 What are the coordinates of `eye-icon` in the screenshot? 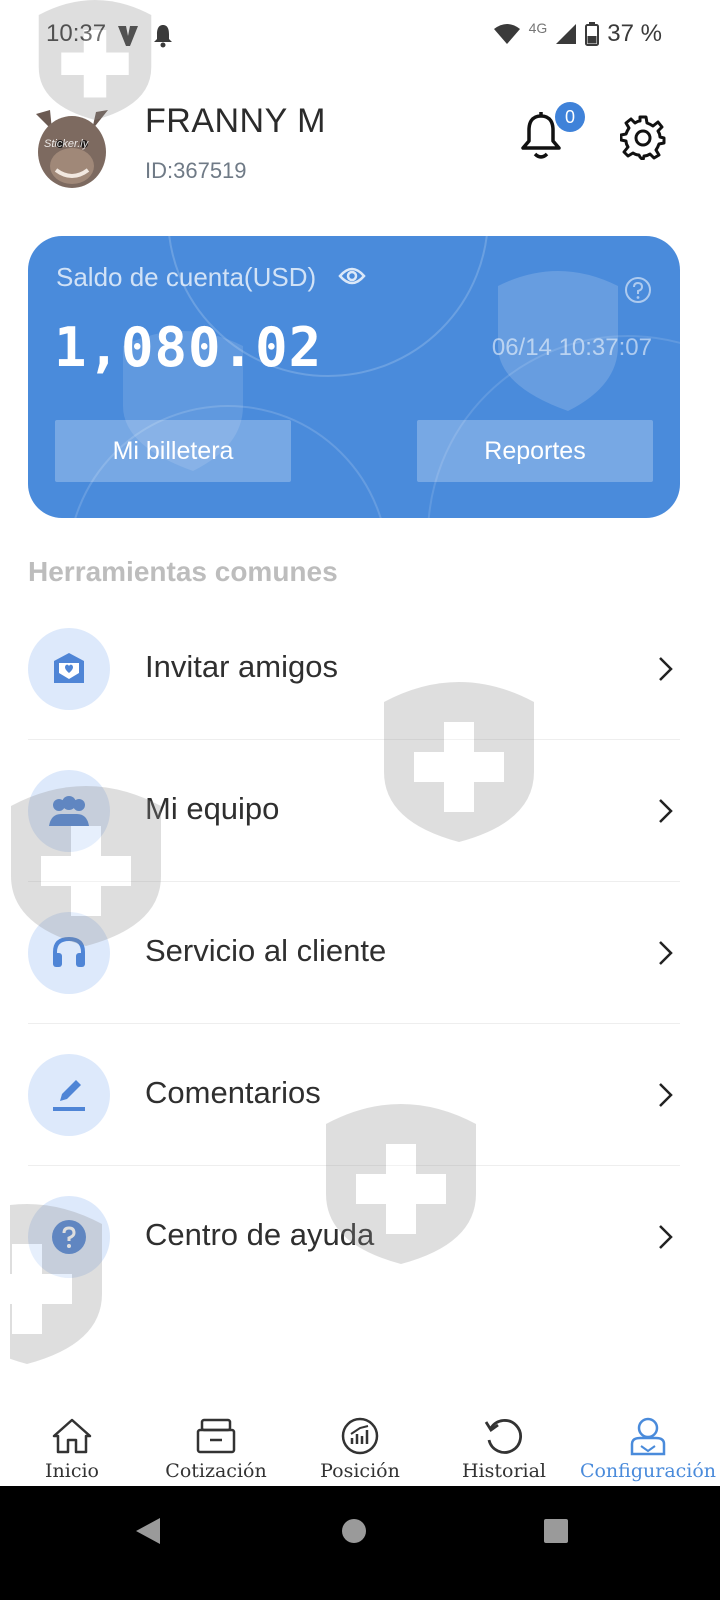 It's located at (352, 276).